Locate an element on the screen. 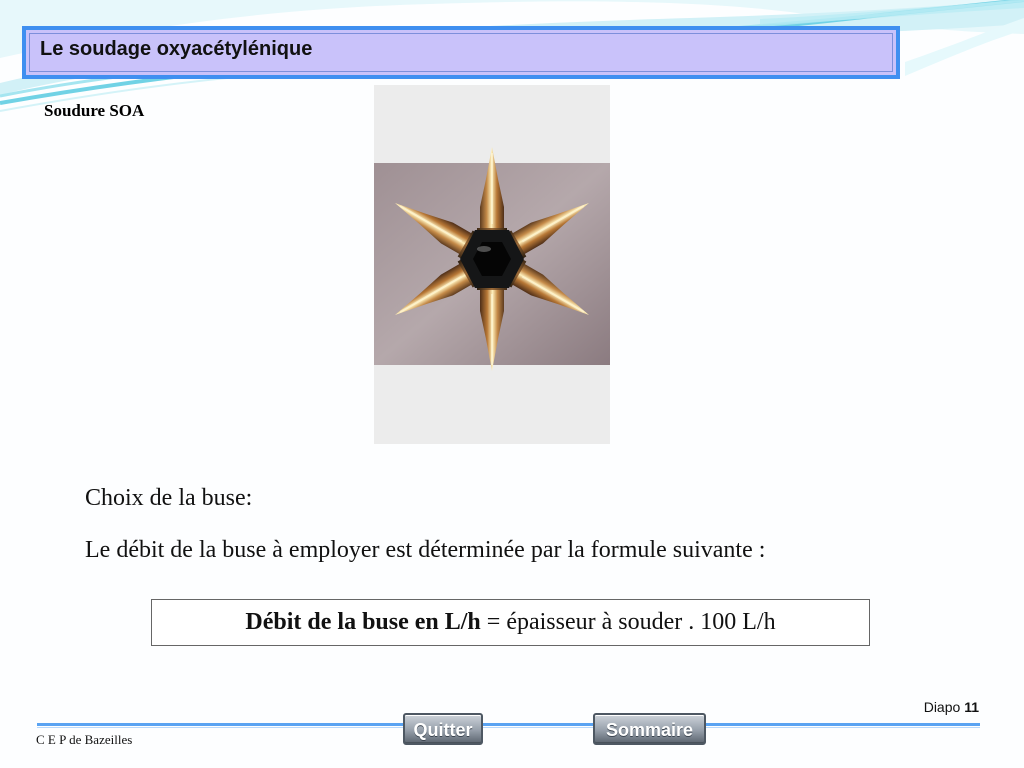 Image resolution: width=1024 pixels, height=768 pixels. slide-subtitle: Soudure SOA is located at coordinates (94, 110).